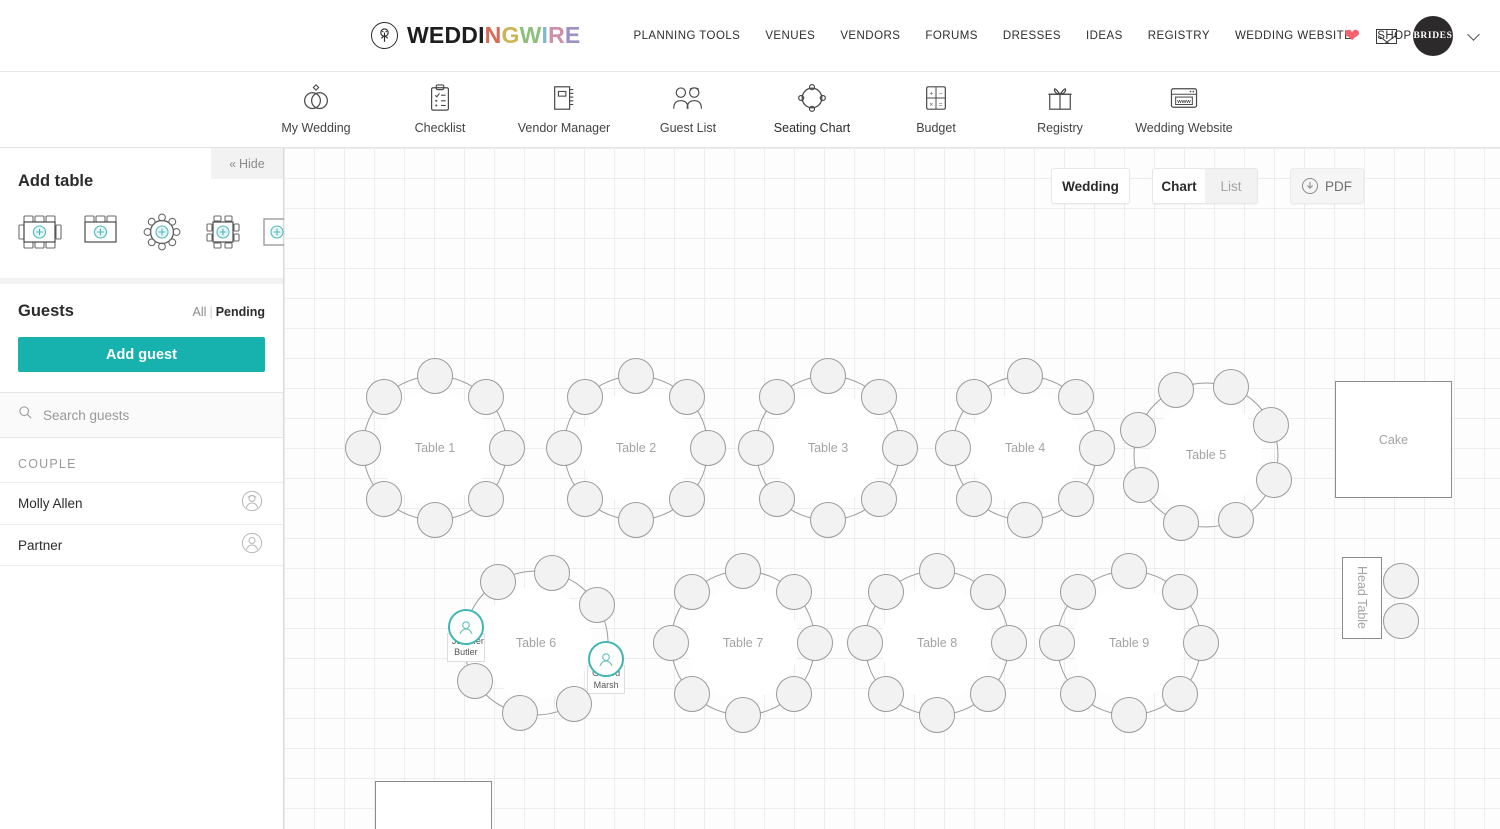  What do you see at coordinates (536, 643) in the screenshot?
I see `round-table: Table 6GerardMarshJenniferButler` at bounding box center [536, 643].